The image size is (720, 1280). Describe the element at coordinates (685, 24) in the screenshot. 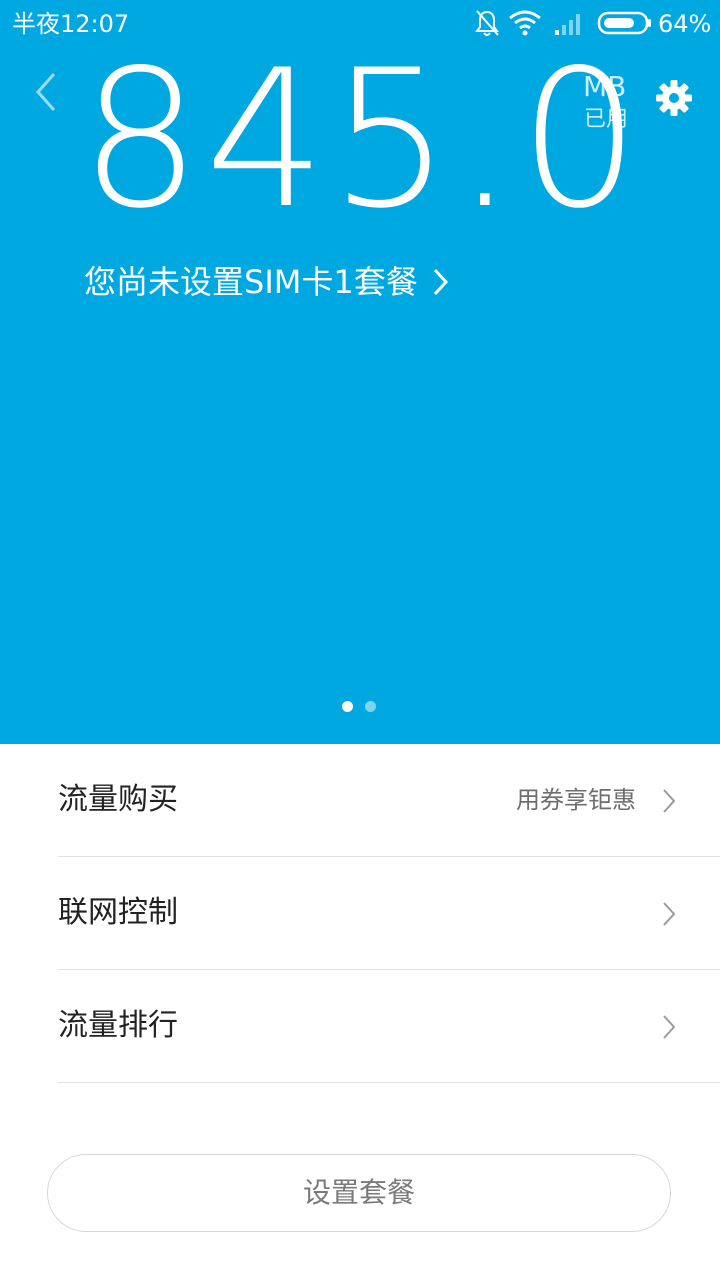

I see `battery-percent: 64%` at that location.